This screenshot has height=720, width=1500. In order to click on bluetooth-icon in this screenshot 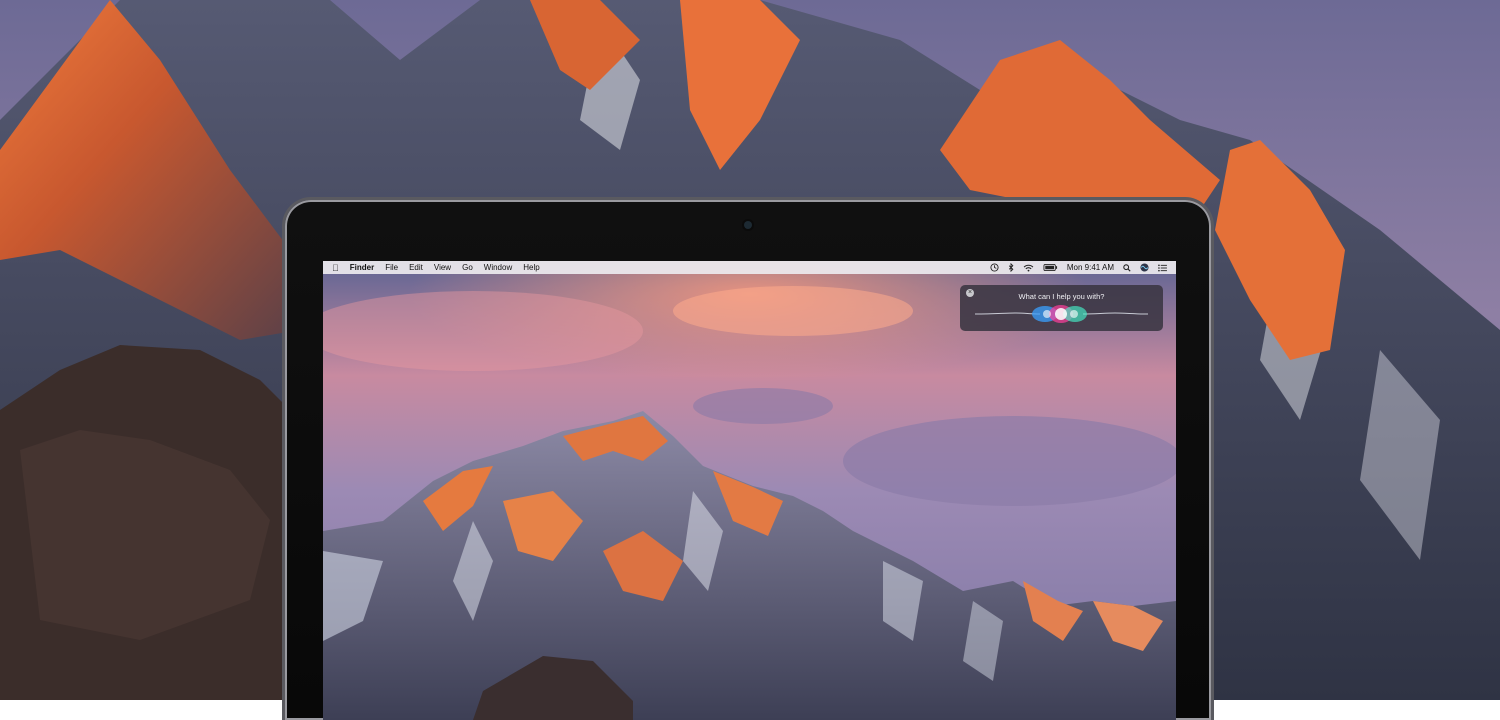, I will do `click(1011, 267)`.